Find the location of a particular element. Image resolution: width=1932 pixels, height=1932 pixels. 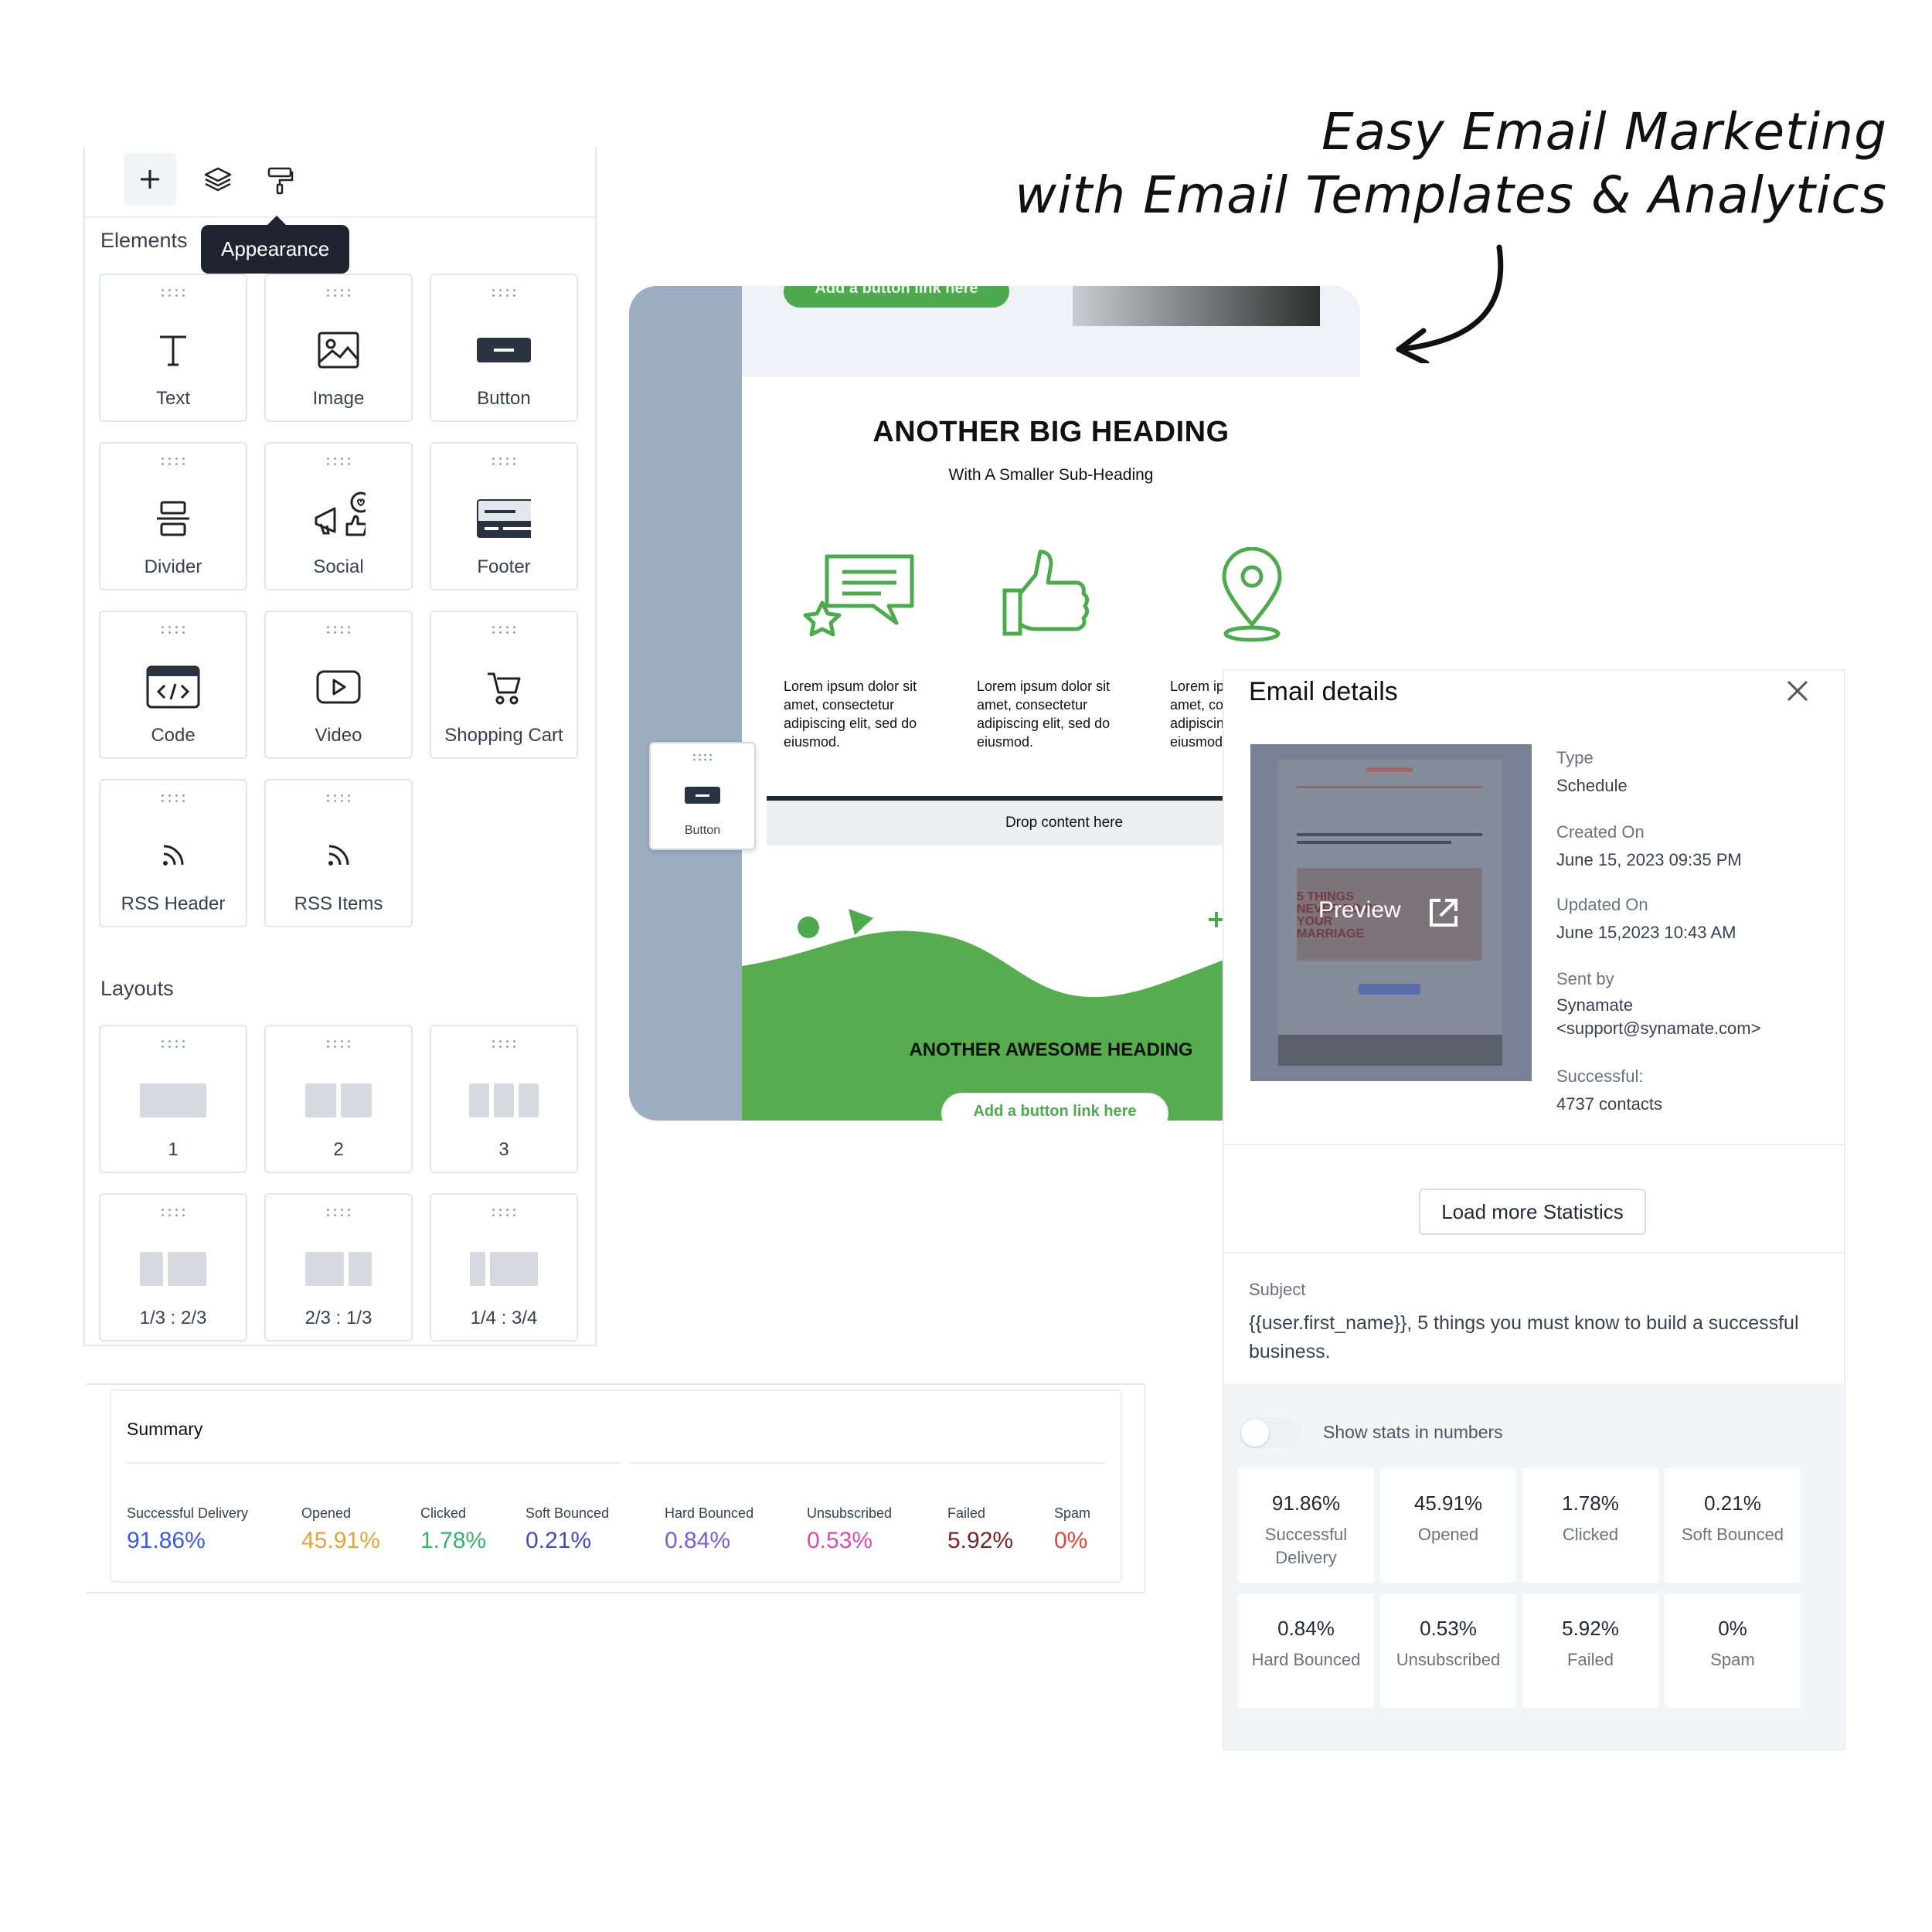

plus-icon is located at coordinates (150, 179).